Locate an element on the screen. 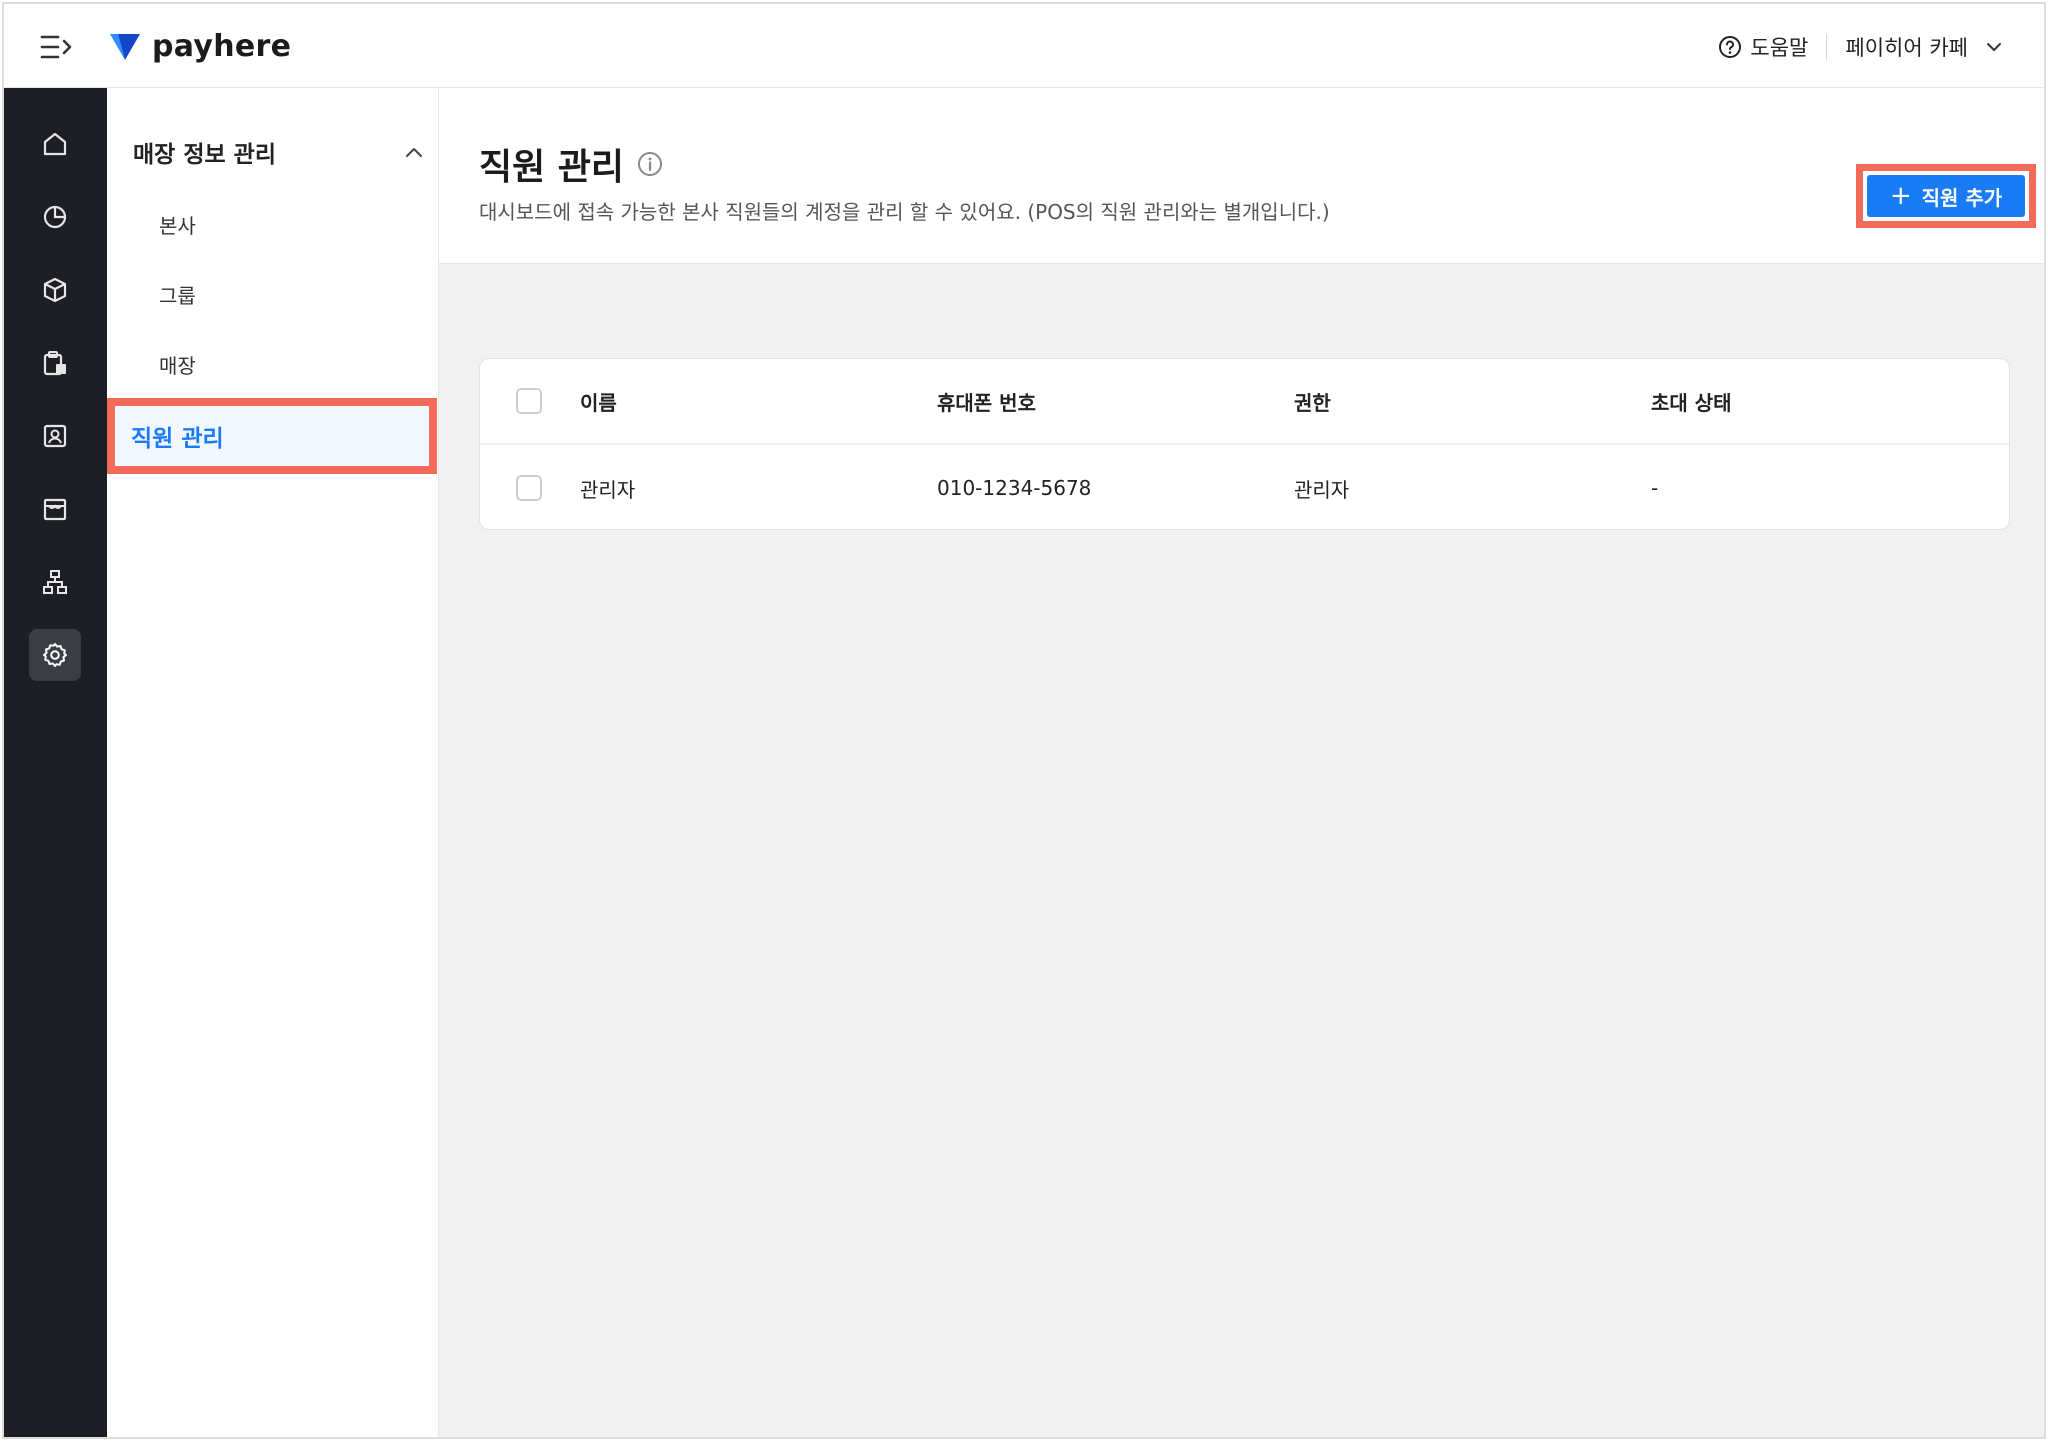 This screenshot has width=2048, height=1442. icon-rail is located at coordinates (55, 762).